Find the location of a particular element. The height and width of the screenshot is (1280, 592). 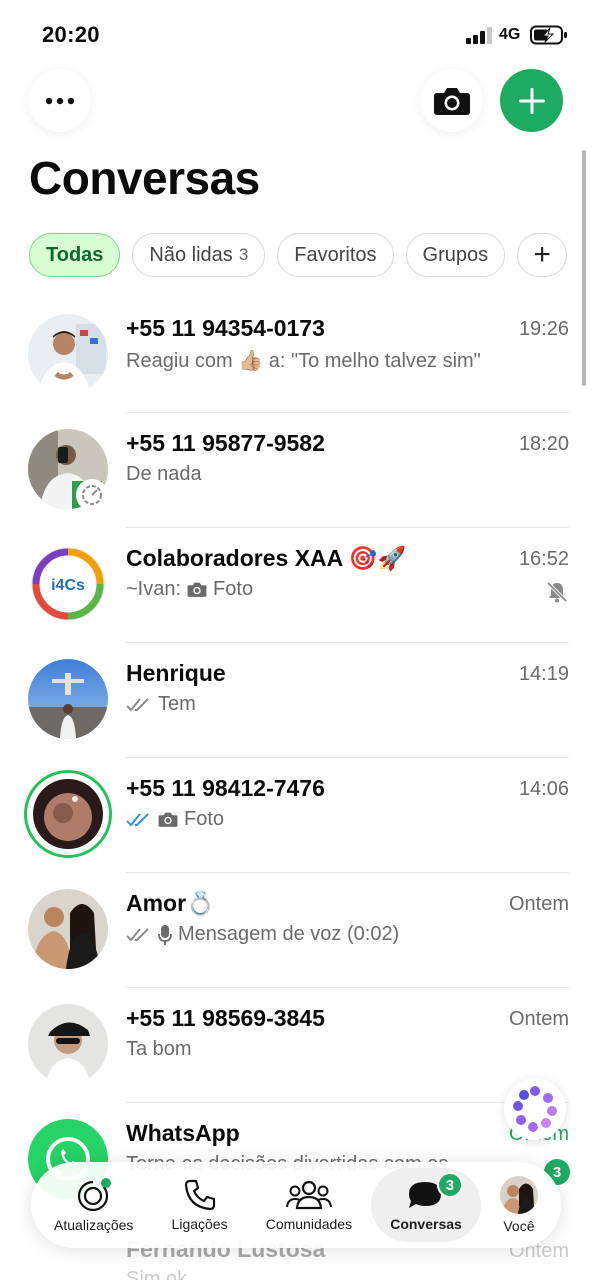

chat-name: WhatsApp is located at coordinates (183, 1133).